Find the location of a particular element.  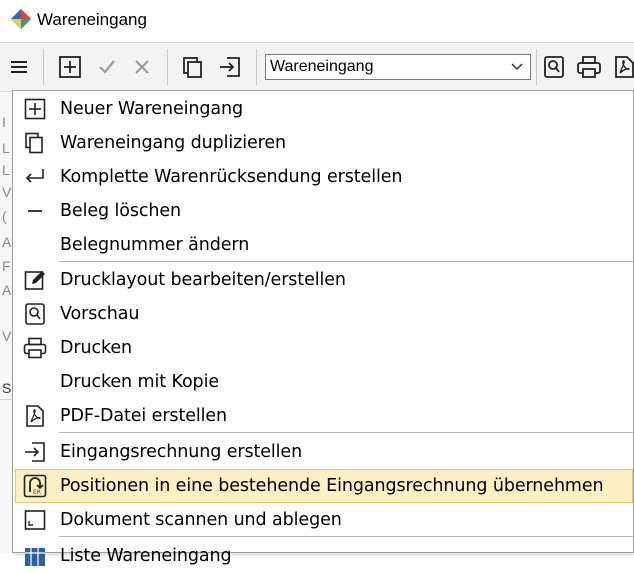

background-form-strip: I L L V ( A F A V S is located at coordinates (6, 322).